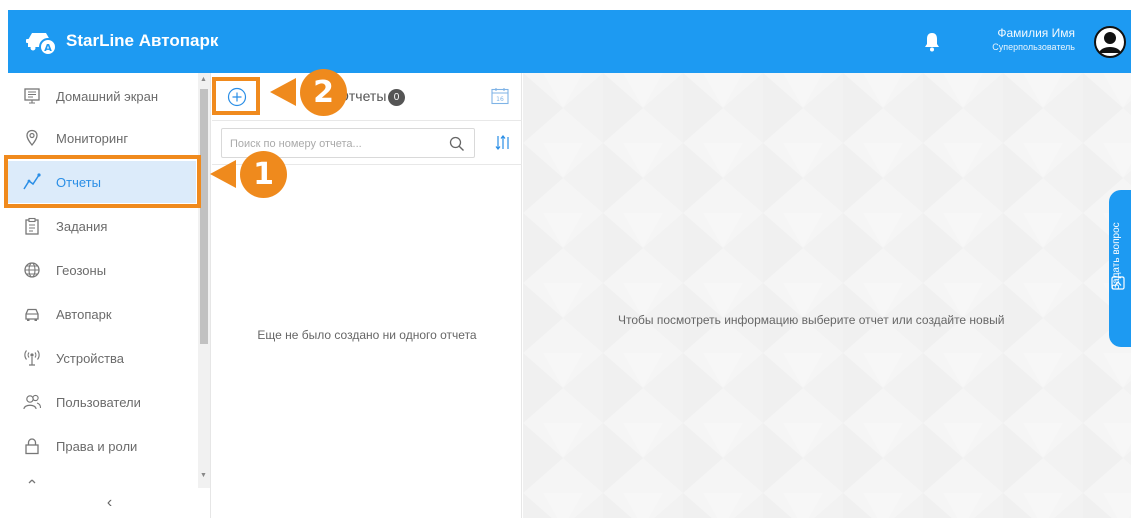  I want to click on brand-suffix: Автопарк, so click(178, 40).